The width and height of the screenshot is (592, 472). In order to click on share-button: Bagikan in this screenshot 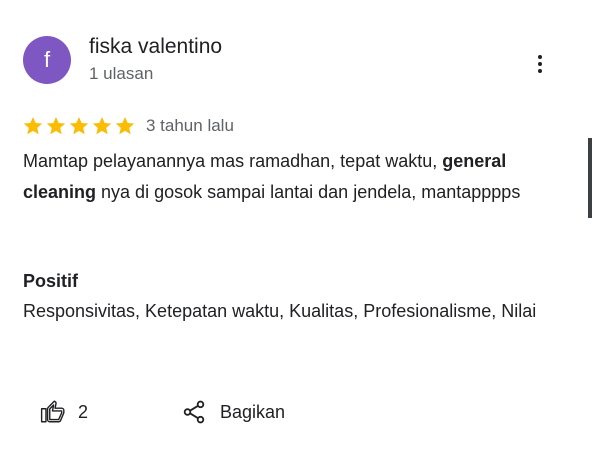, I will do `click(233, 412)`.